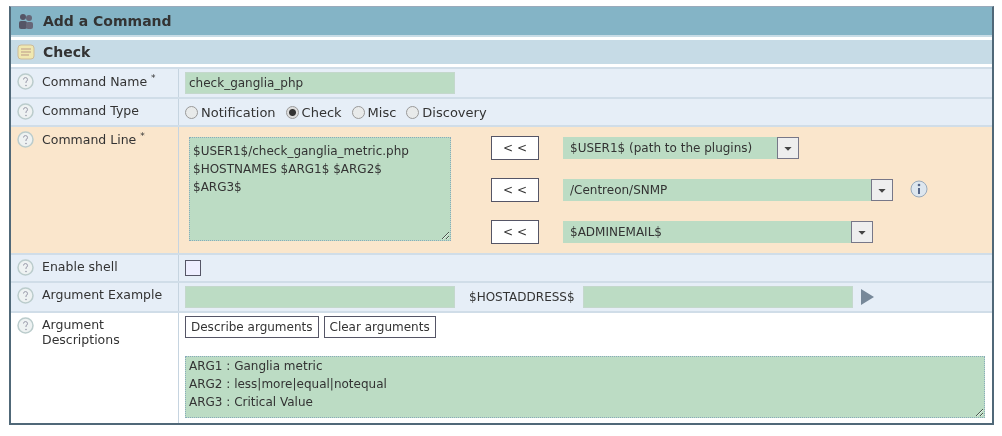 This screenshot has height=436, width=1002. What do you see at coordinates (80, 266) in the screenshot?
I see `field-label: Enable shell` at bounding box center [80, 266].